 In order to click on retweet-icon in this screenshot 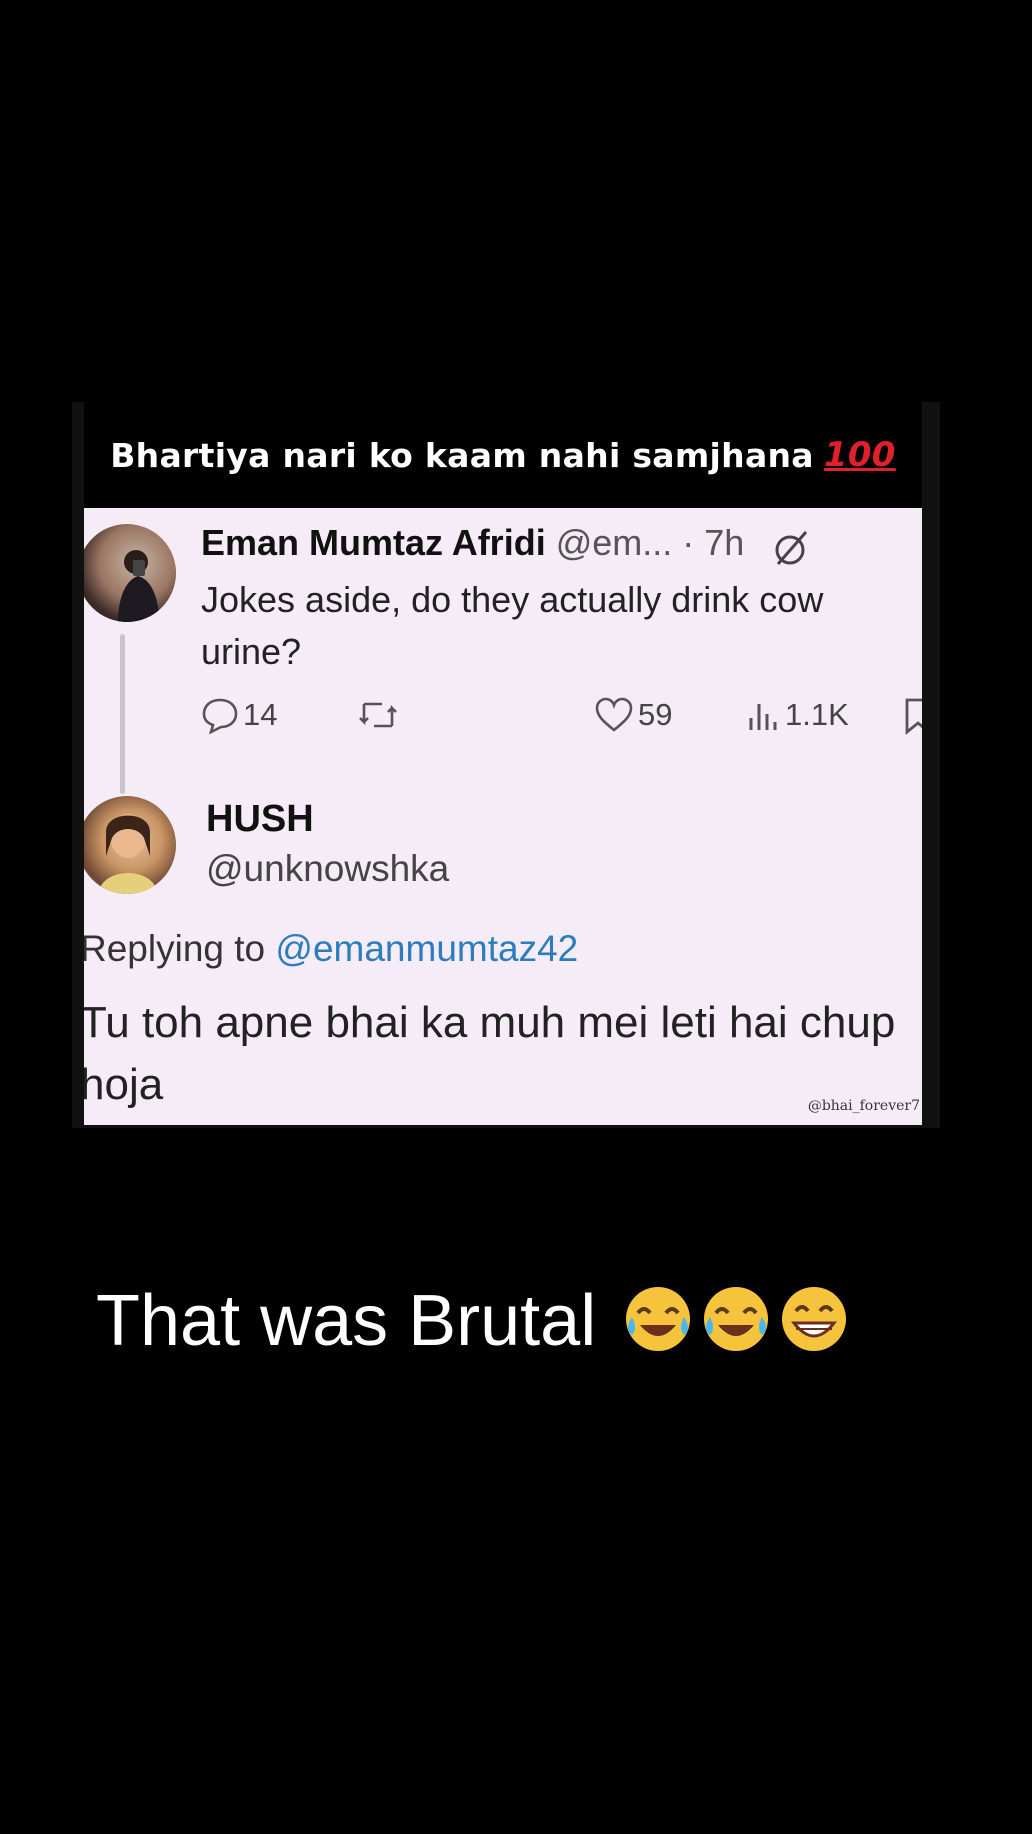, I will do `click(378, 715)`.